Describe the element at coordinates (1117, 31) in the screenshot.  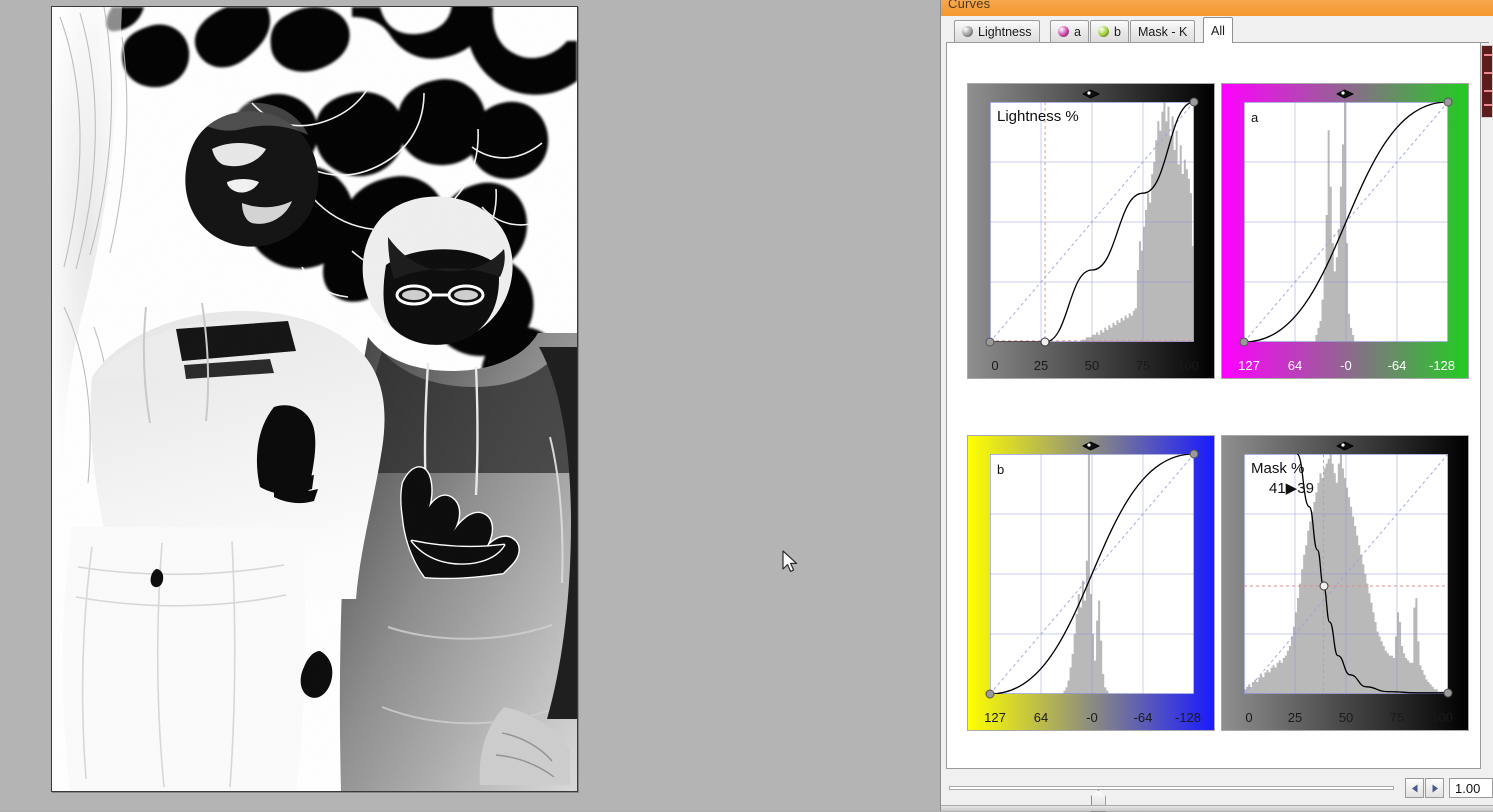
I see `tab-label: b` at that location.